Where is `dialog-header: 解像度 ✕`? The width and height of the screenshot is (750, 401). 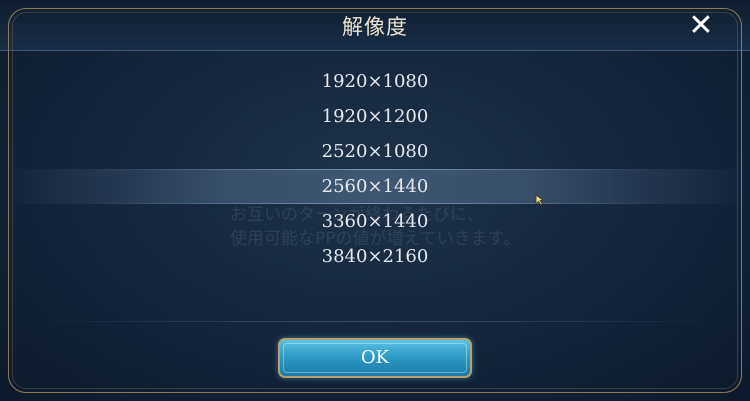
dialog-header: 解像度 ✕ is located at coordinates (375, 25).